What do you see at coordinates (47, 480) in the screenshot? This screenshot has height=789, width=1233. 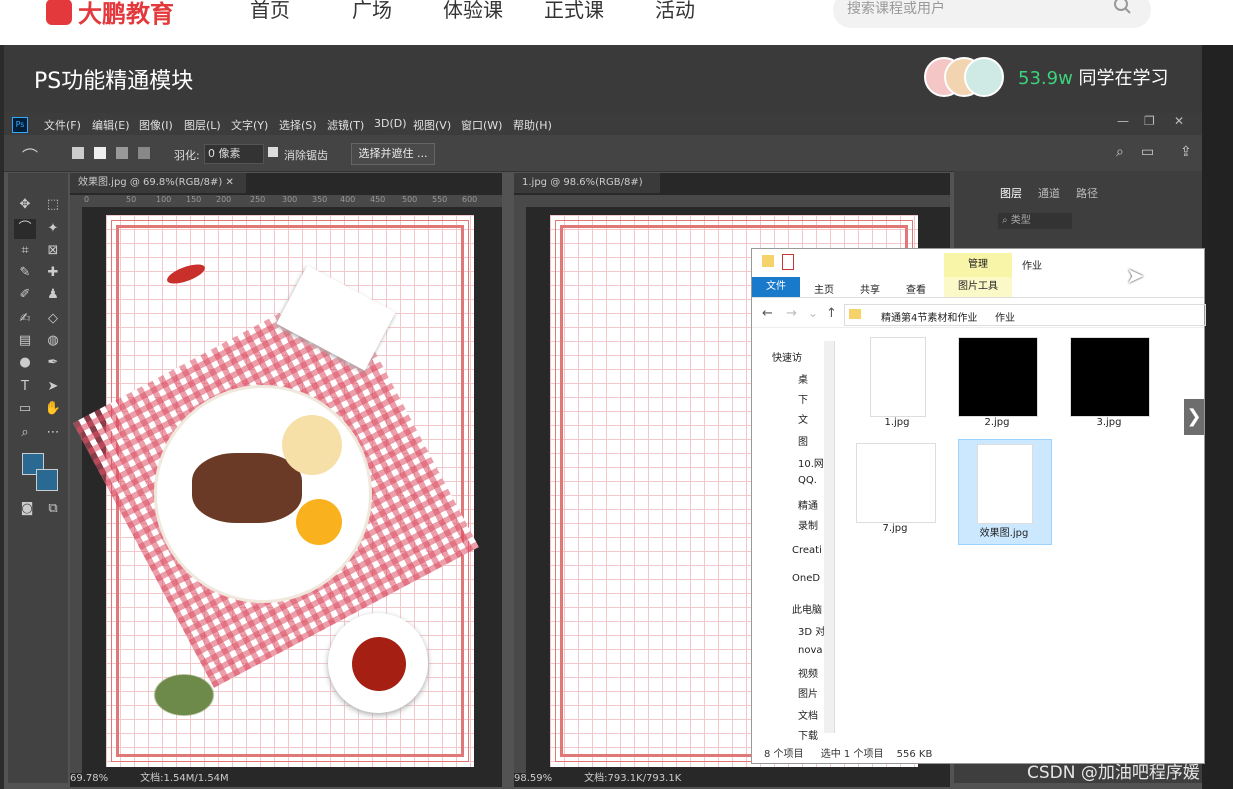 I see `background-color-swatch` at bounding box center [47, 480].